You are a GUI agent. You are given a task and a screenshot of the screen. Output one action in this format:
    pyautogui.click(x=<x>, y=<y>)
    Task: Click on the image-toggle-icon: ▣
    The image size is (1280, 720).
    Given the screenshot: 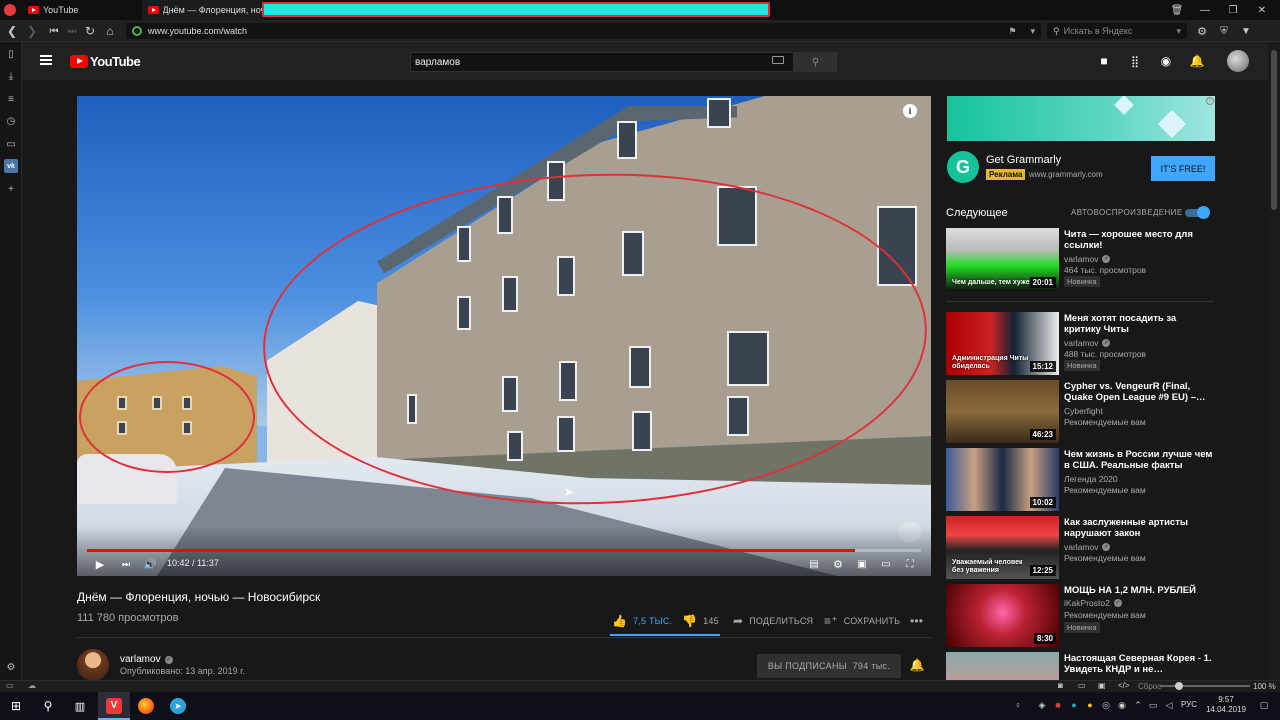 What is the action you would take?
    pyautogui.click(x=1102, y=685)
    